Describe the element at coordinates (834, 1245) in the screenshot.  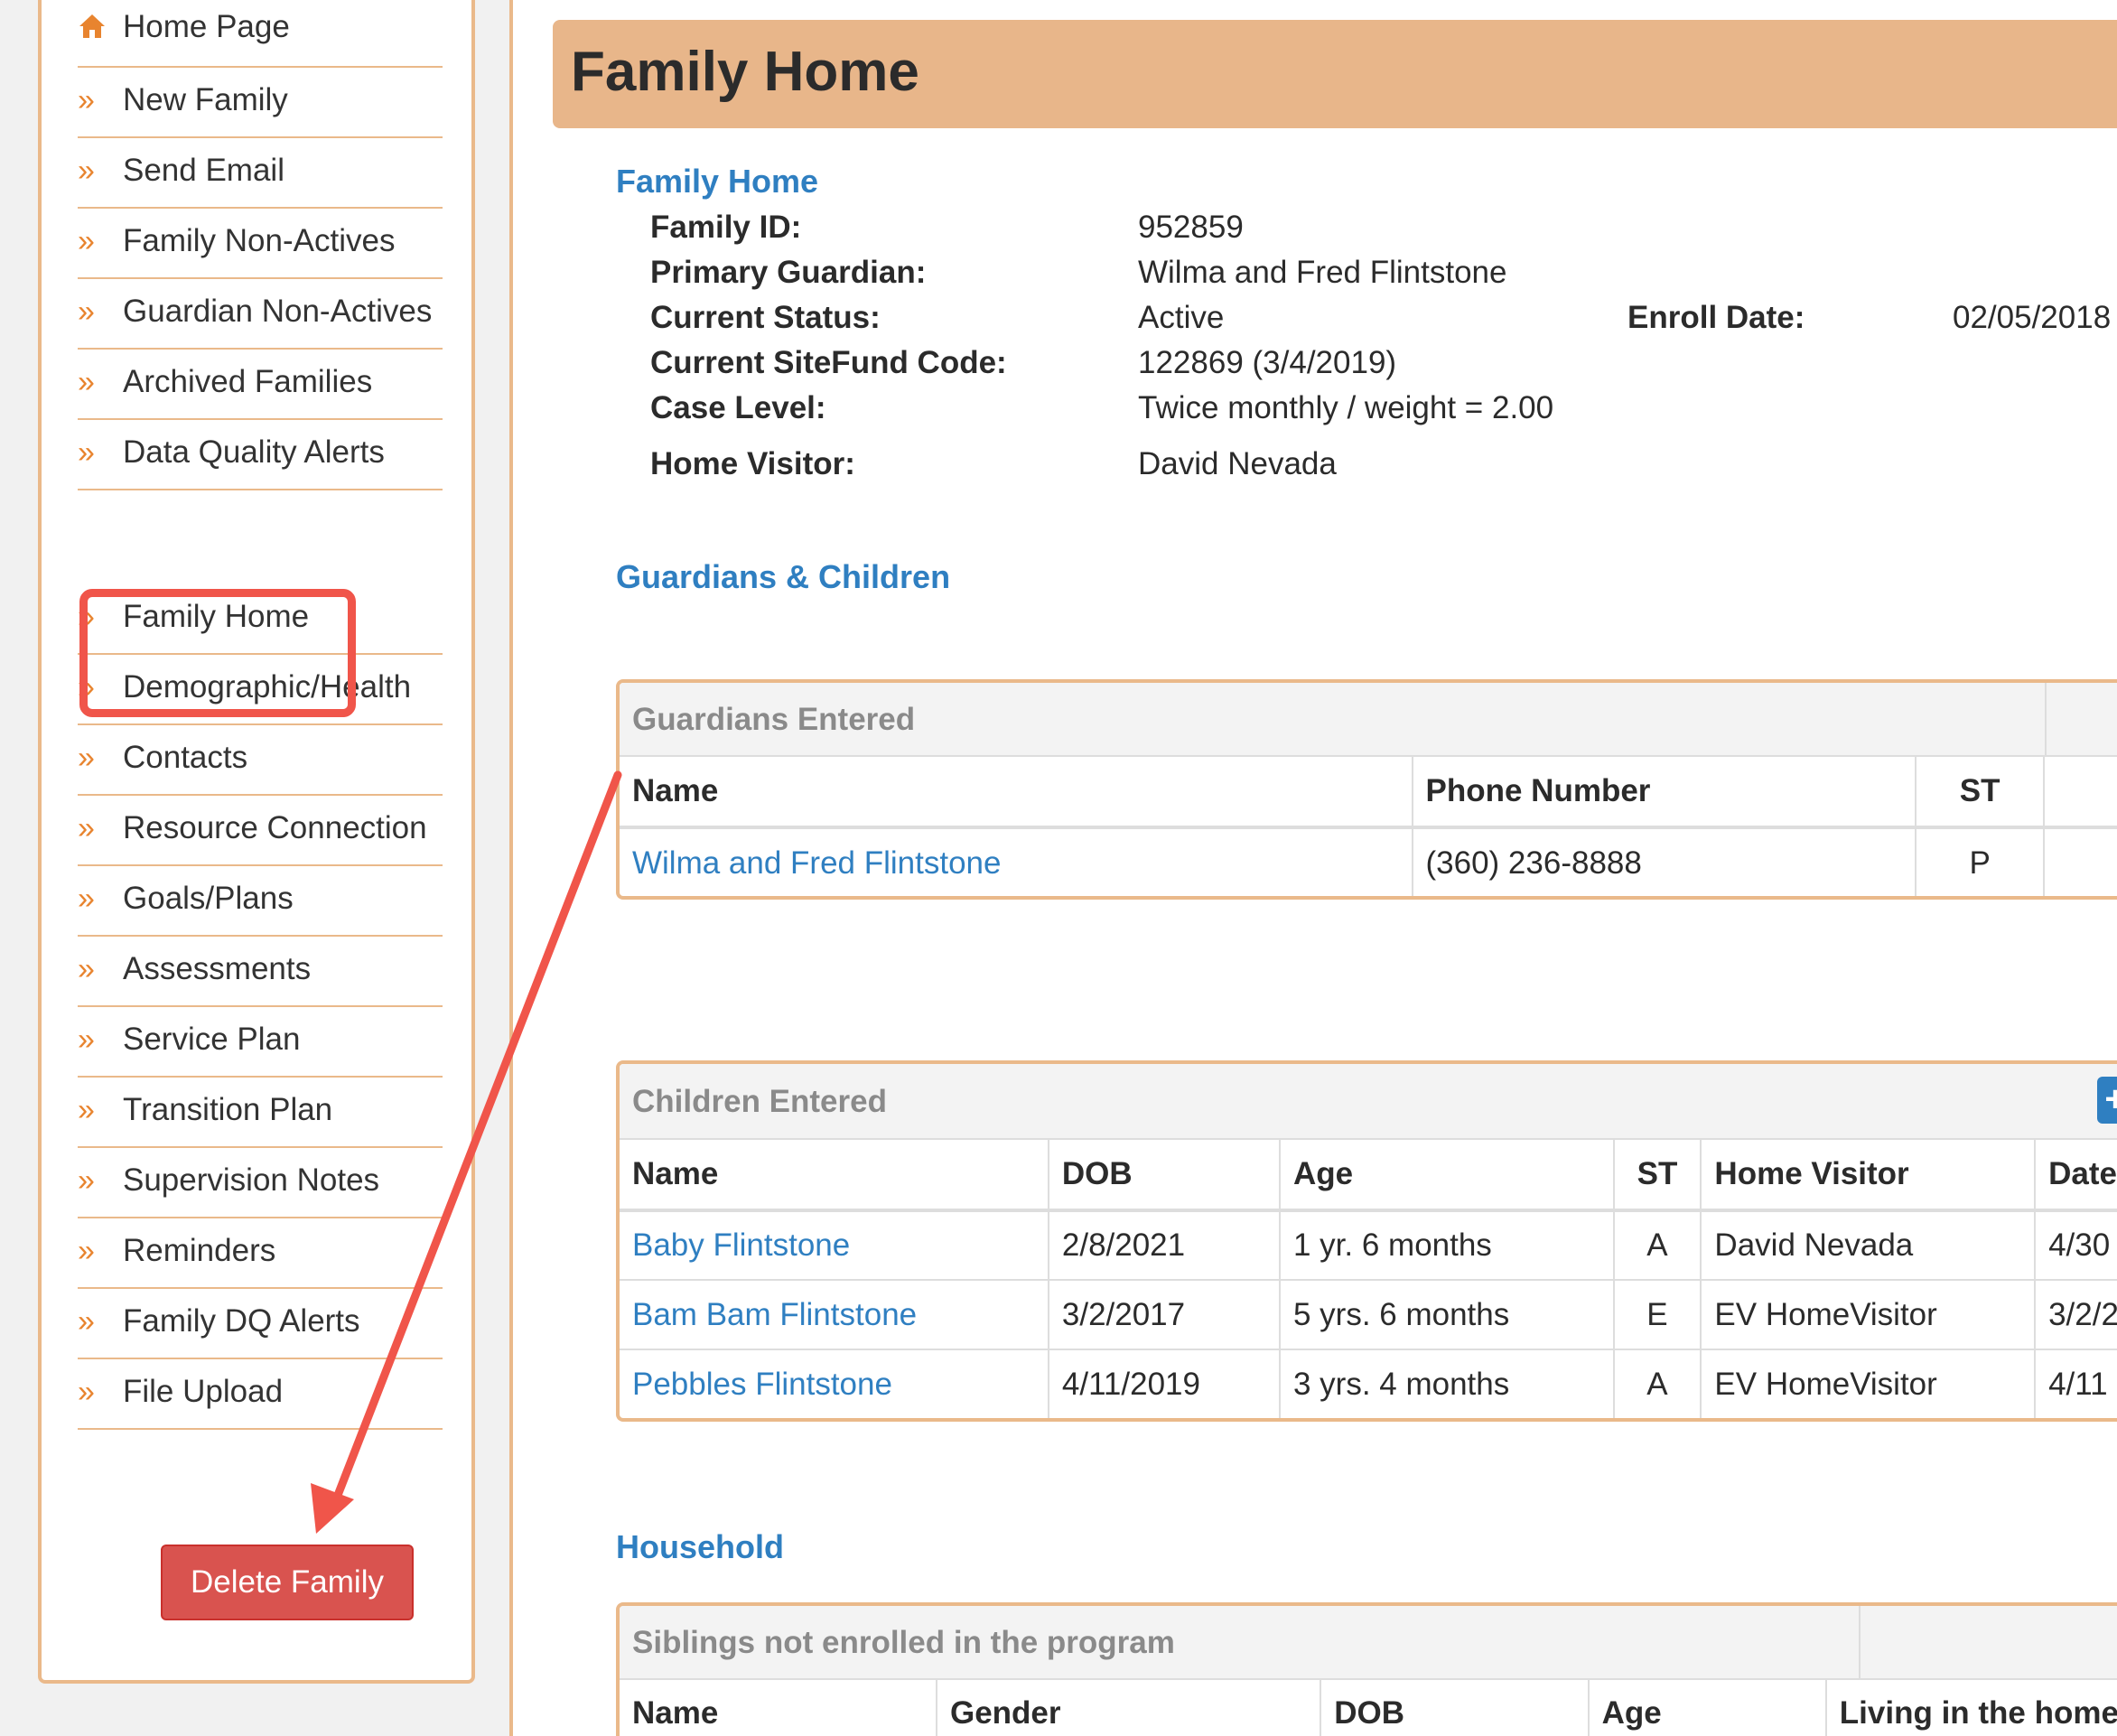
I see `child-name-link: Baby Flintstone` at that location.